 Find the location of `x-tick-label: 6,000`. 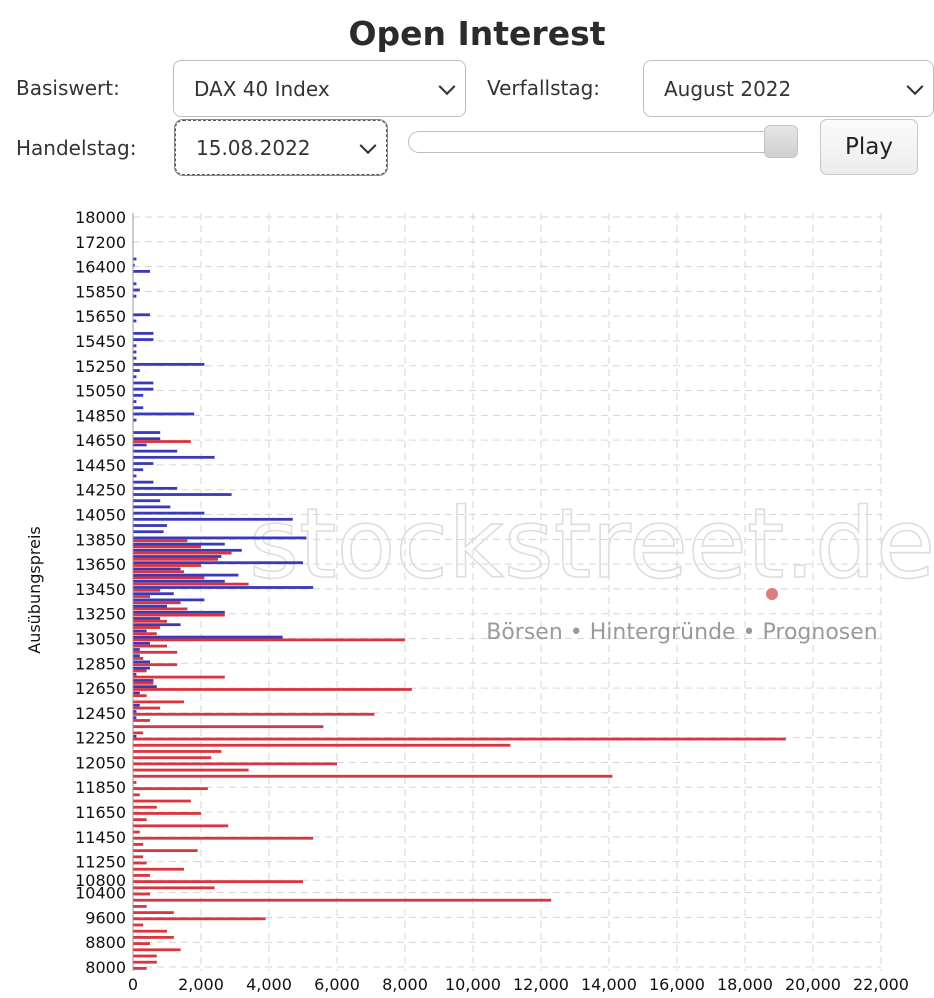

x-tick-label: 6,000 is located at coordinates (337, 984).